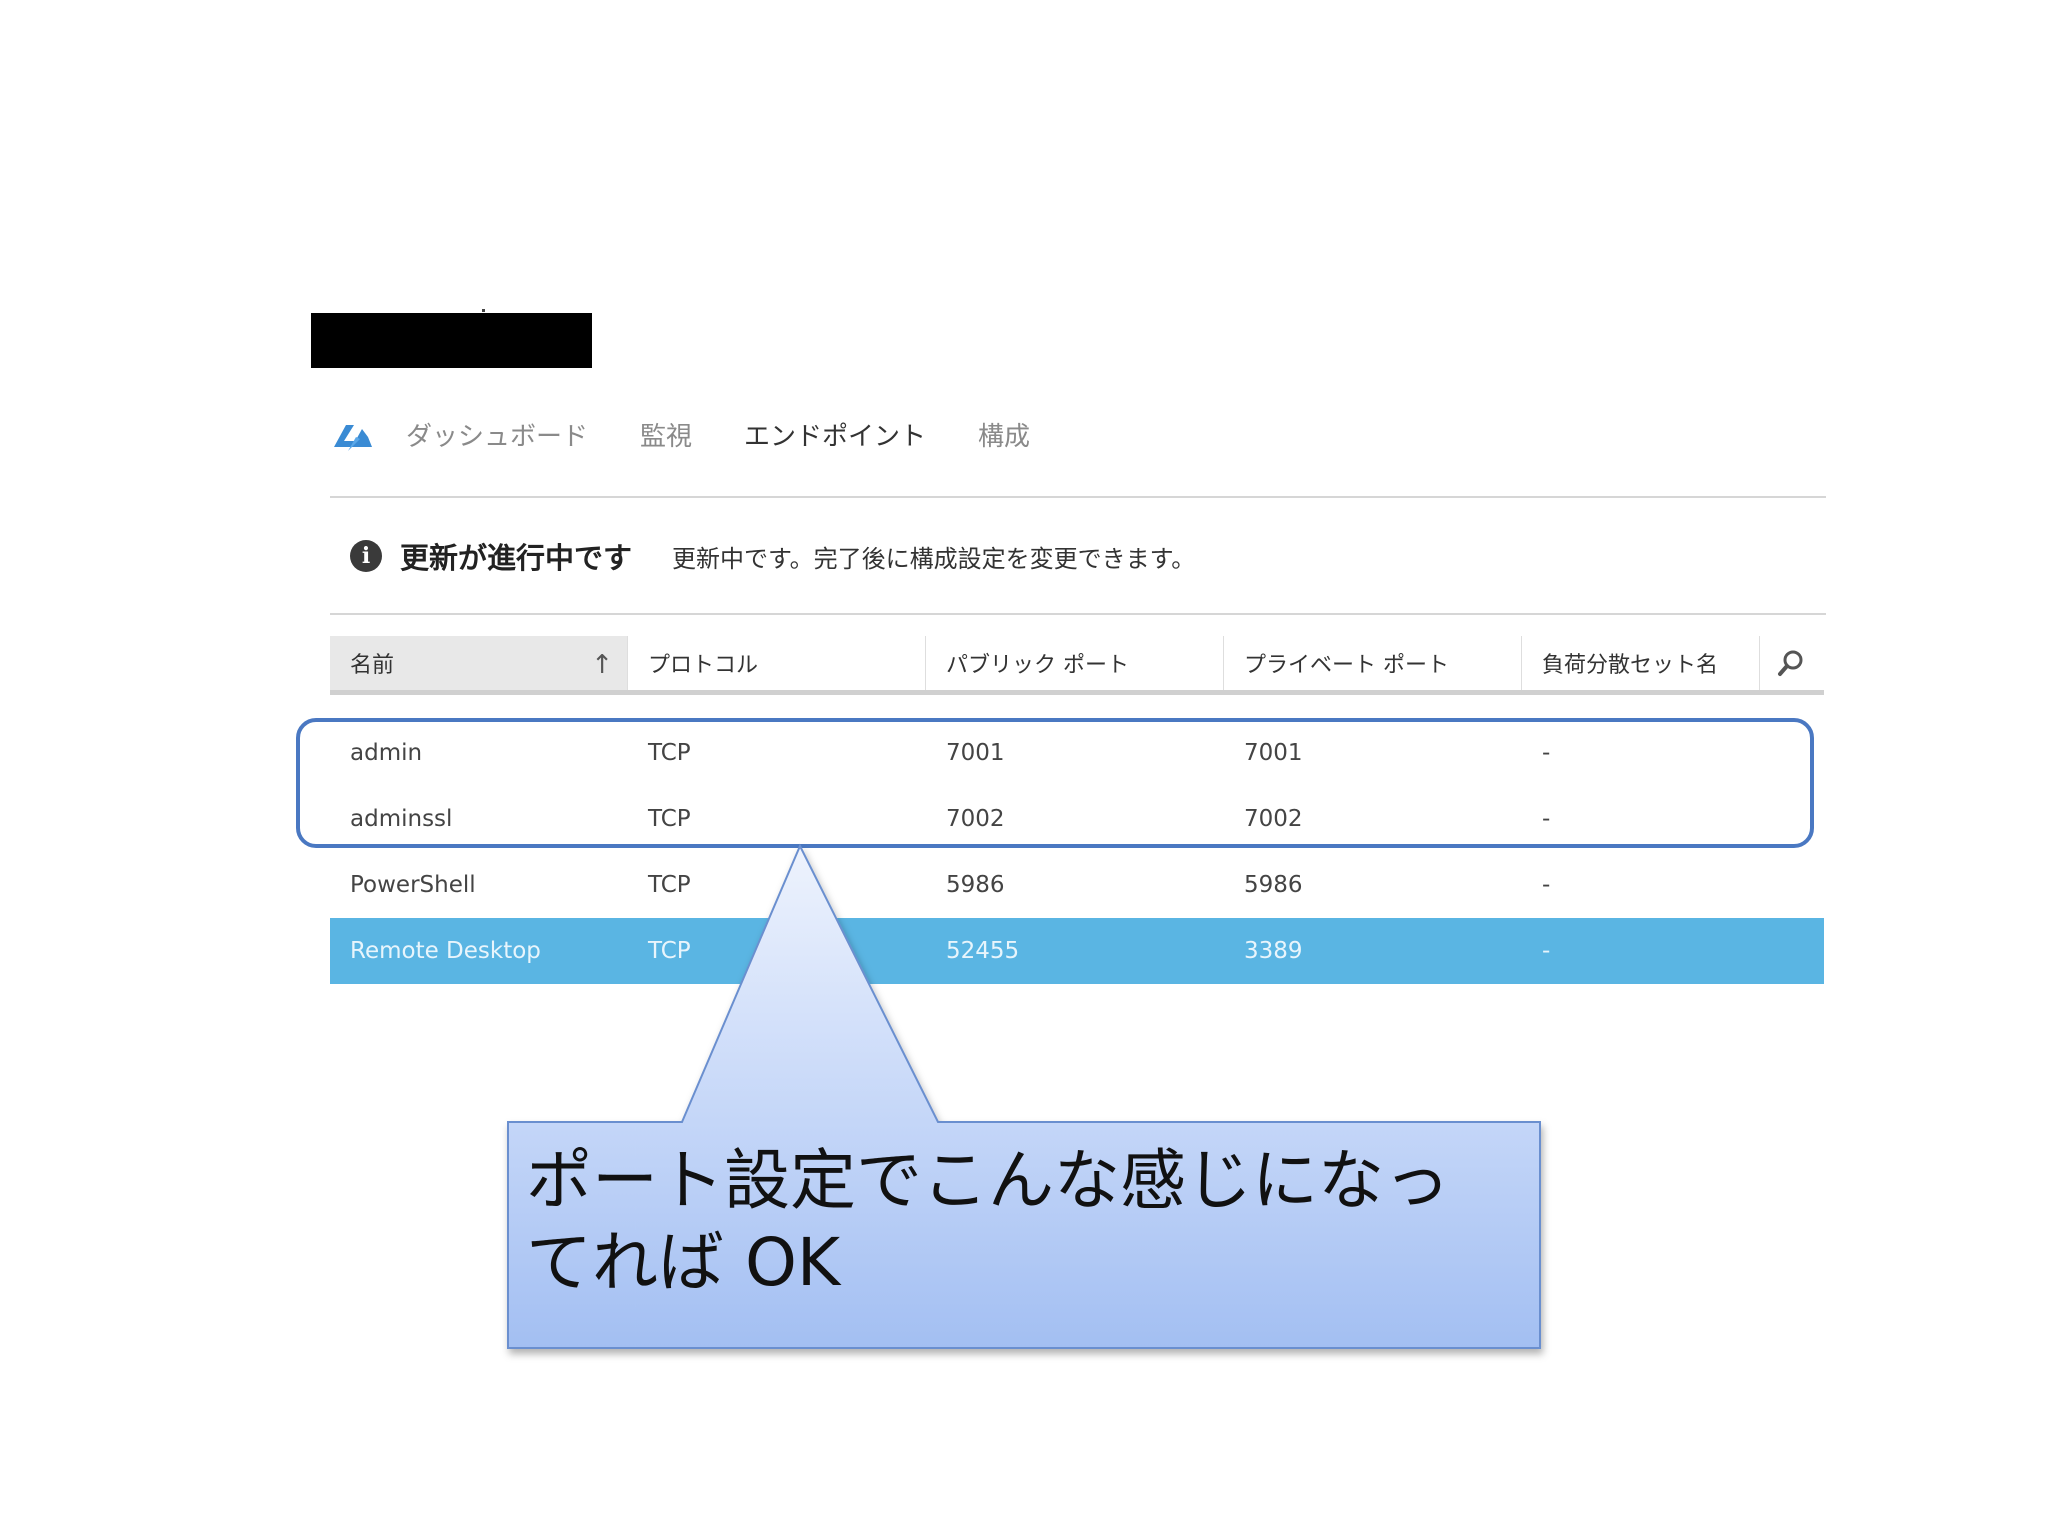  I want to click on column-label: プロトコル, so click(703, 665).